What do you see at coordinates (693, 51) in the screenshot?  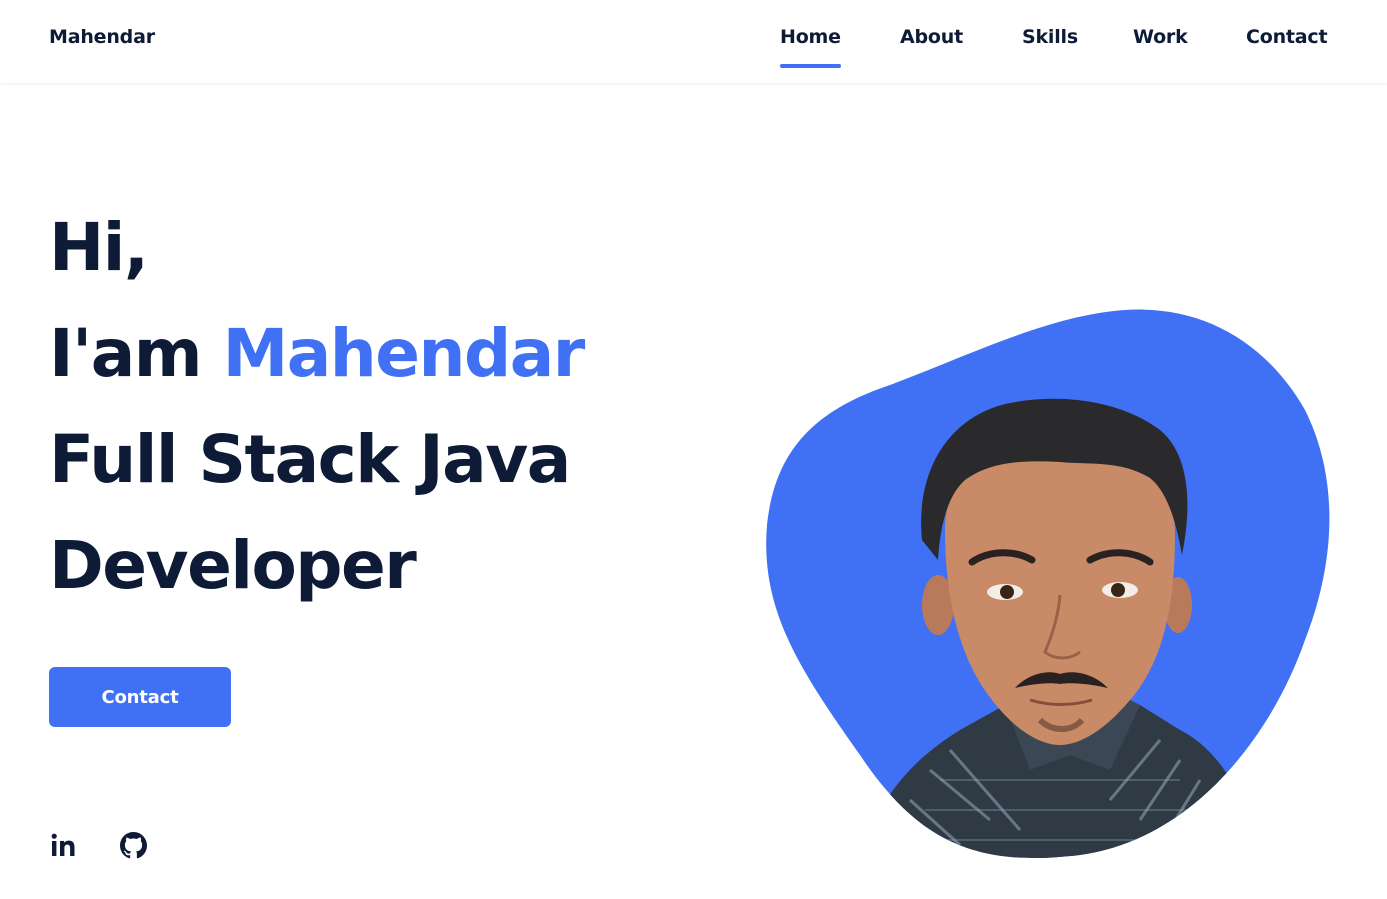 I see `main-nav: Home About Skills Work Contact` at bounding box center [693, 51].